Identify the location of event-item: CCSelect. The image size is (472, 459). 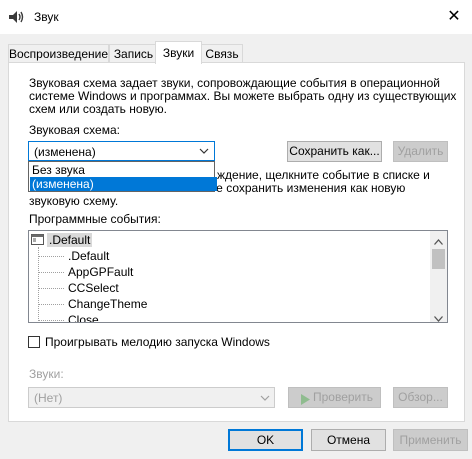
(93, 288).